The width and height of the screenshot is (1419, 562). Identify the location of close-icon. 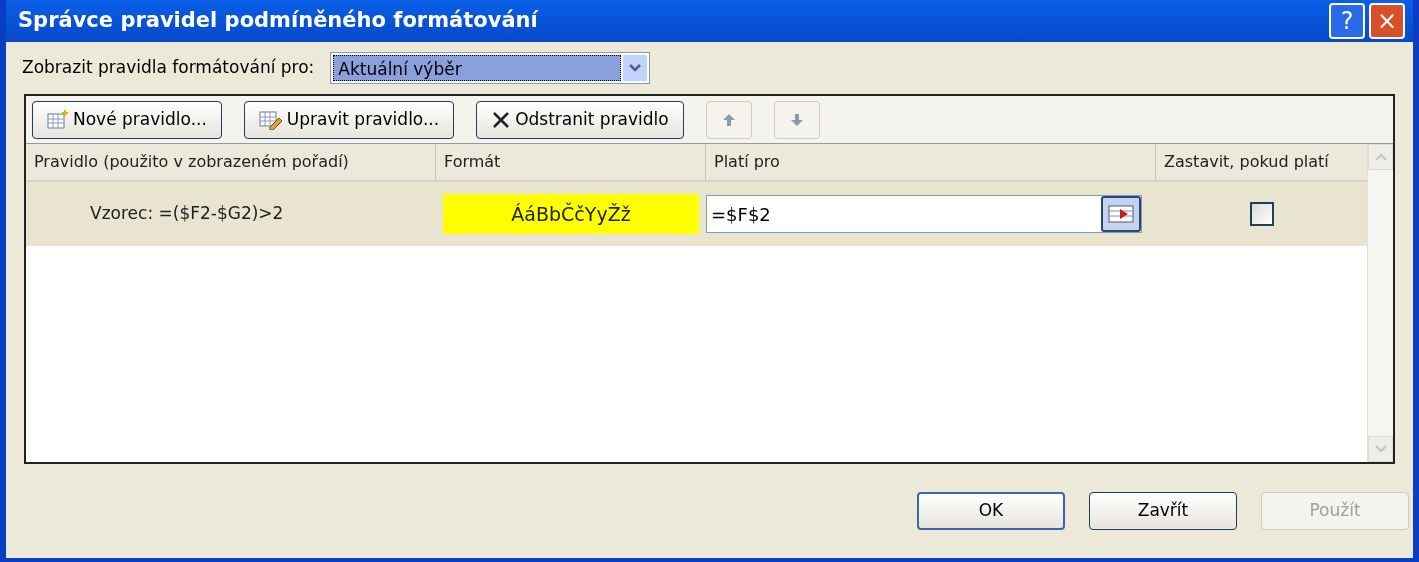
(501, 119).